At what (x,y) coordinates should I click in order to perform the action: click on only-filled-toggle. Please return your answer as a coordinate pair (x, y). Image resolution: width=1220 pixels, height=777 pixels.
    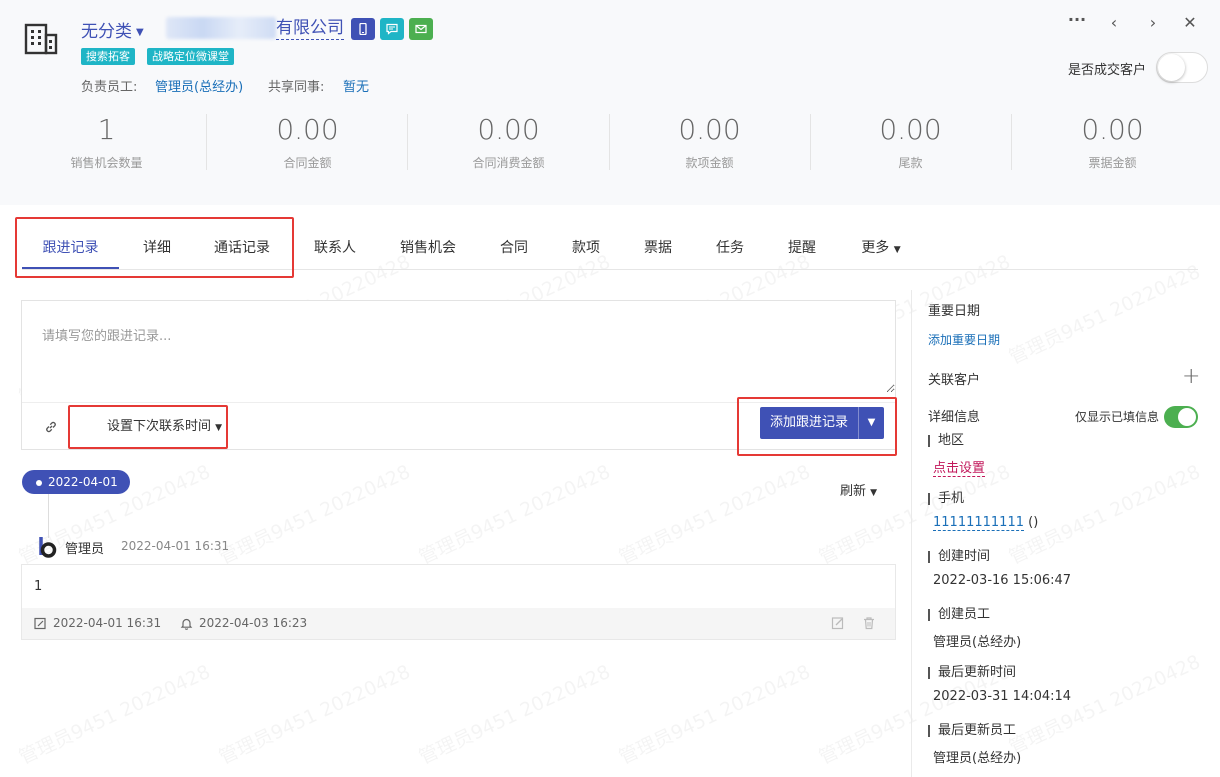
    Looking at the image, I should click on (1181, 417).